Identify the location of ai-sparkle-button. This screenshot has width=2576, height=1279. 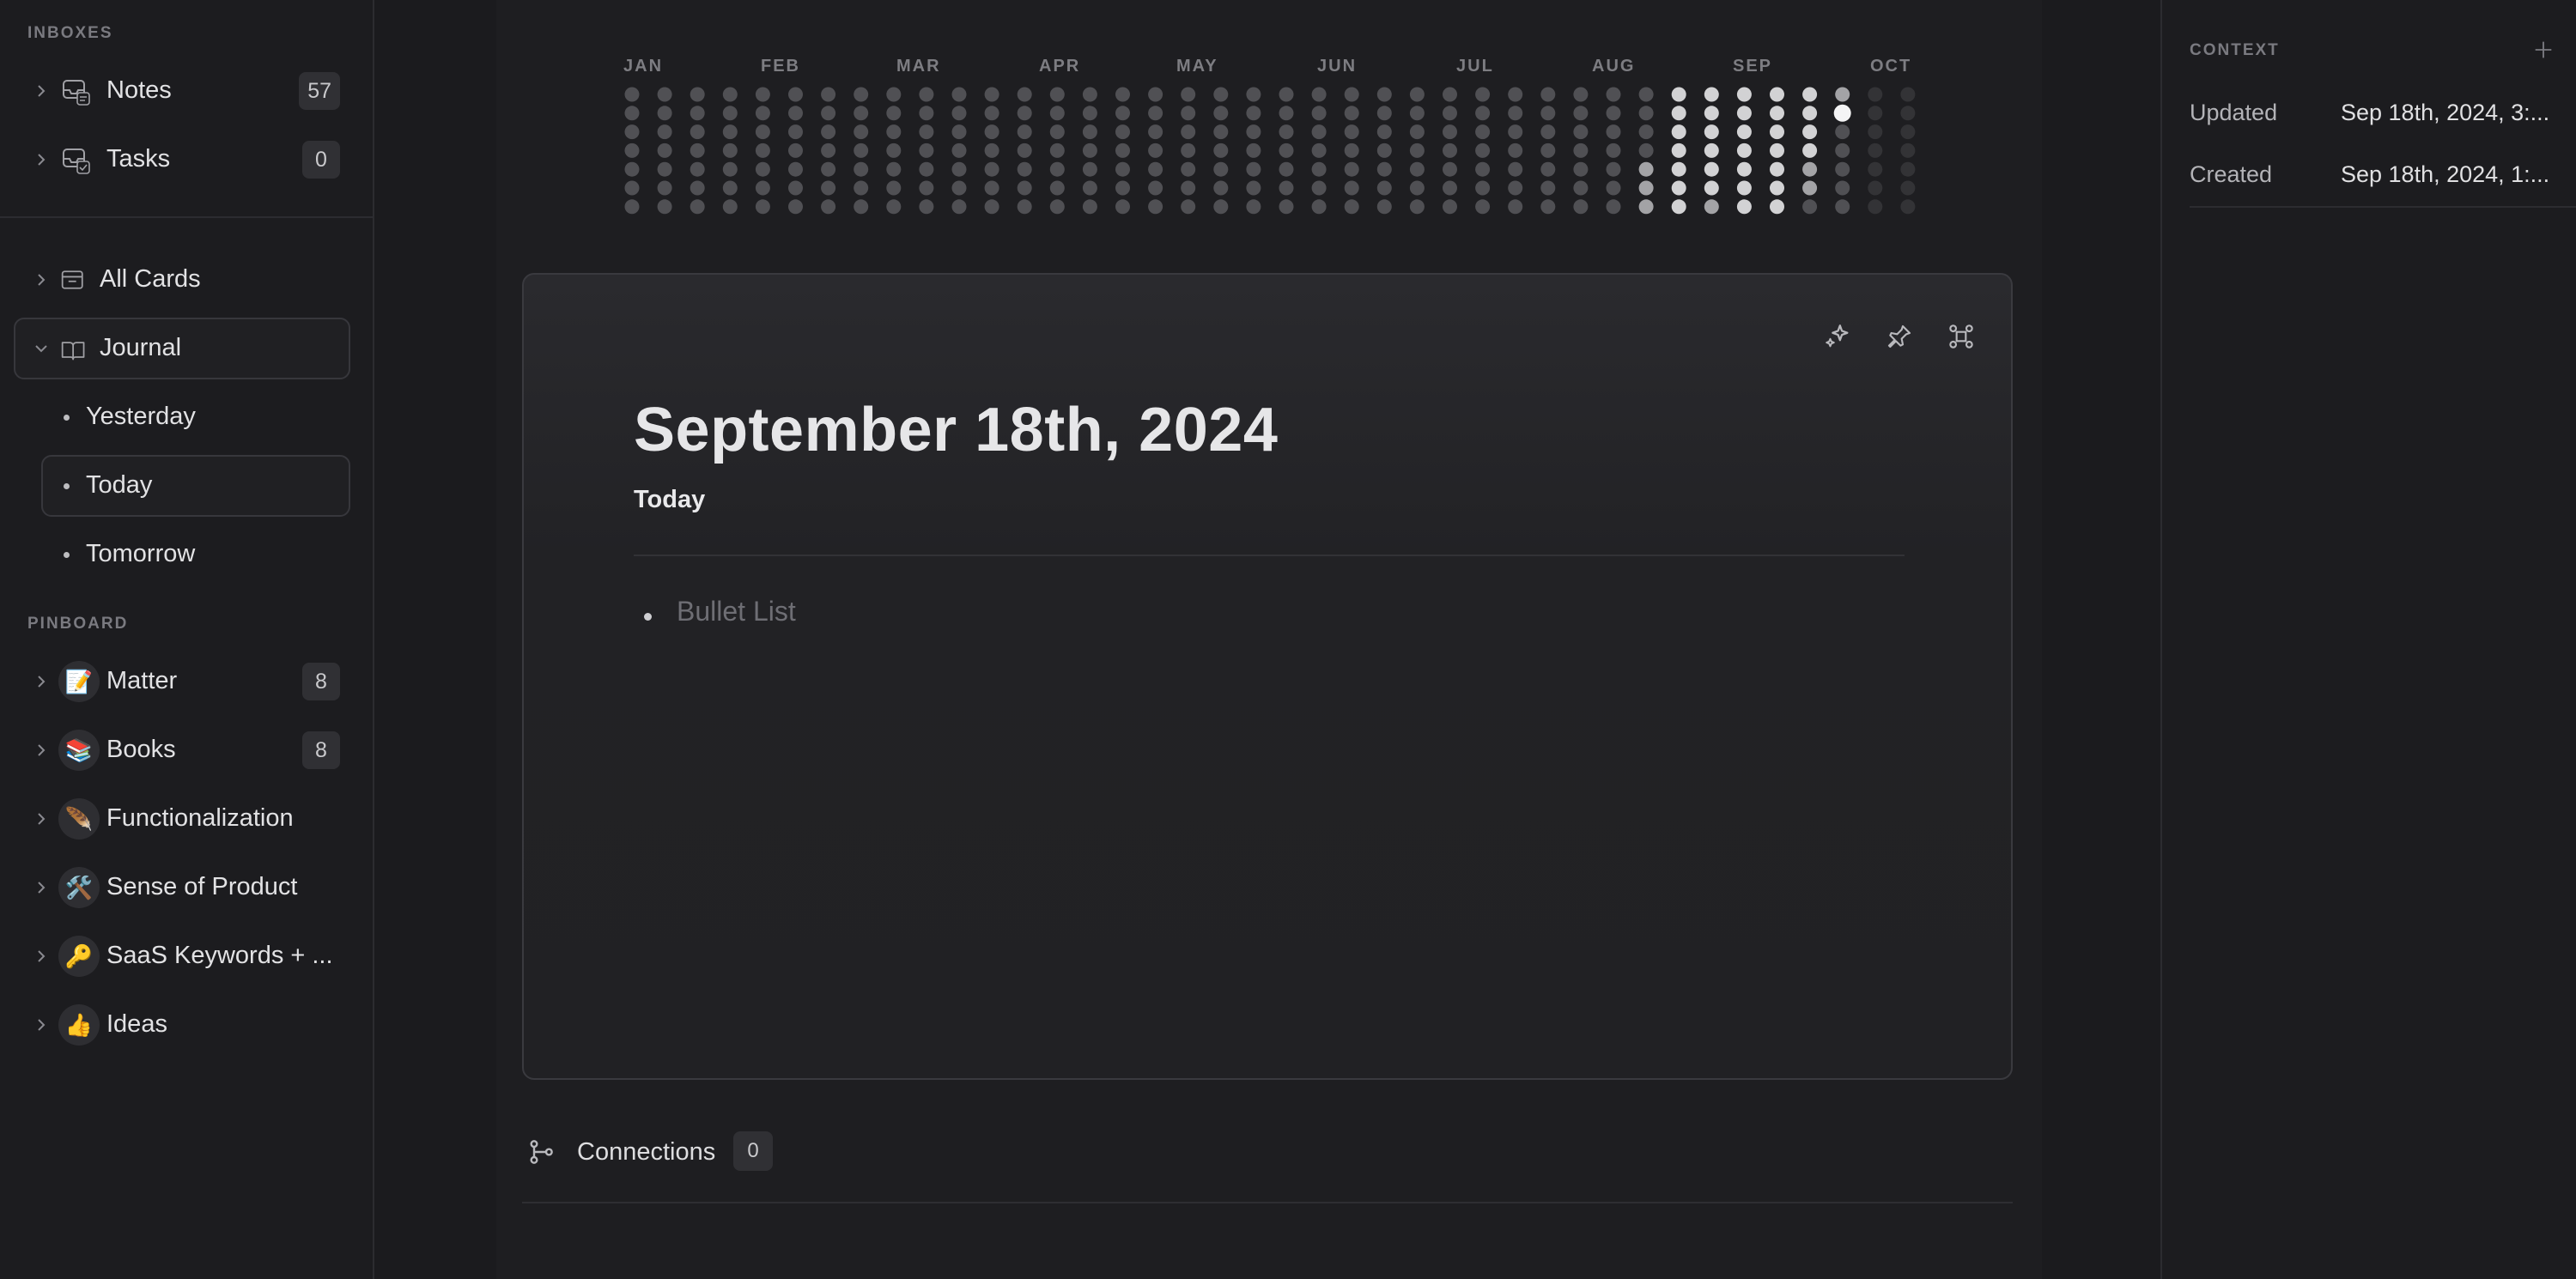
(1837, 337).